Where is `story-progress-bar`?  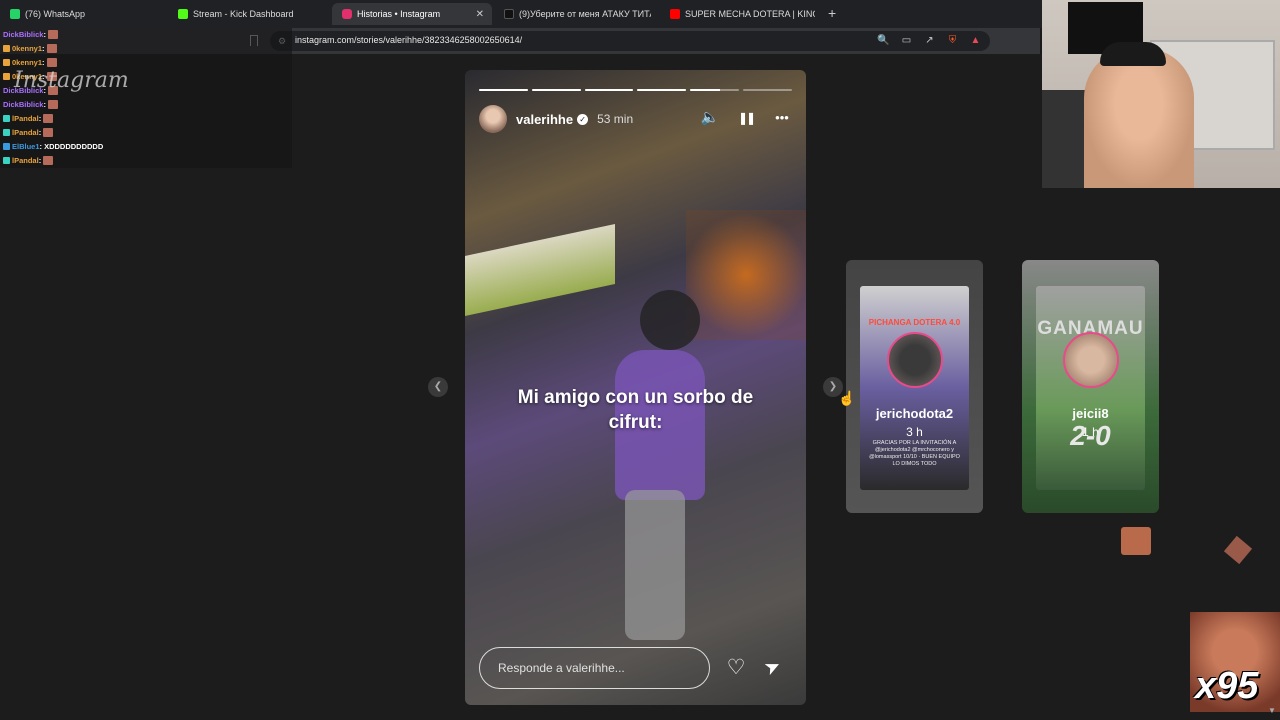
story-progress-bar is located at coordinates (635, 90).